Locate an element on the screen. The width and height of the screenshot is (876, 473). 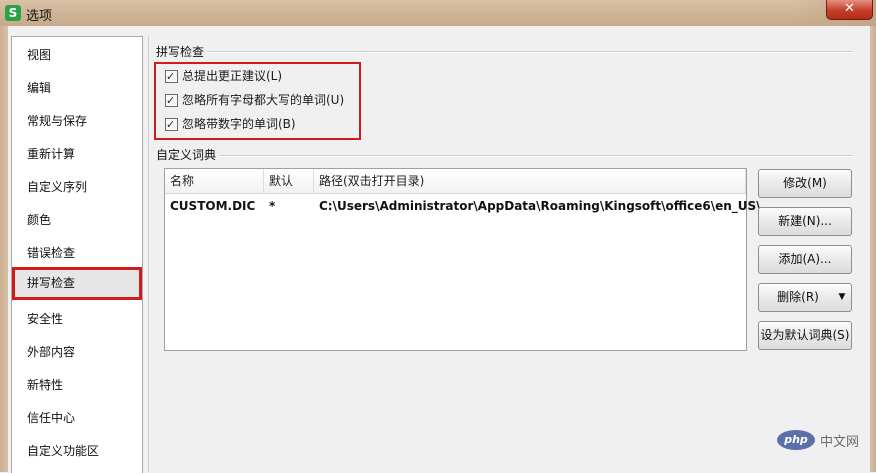
spell-check-group-title: 拼写检查 is located at coordinates (182, 51).